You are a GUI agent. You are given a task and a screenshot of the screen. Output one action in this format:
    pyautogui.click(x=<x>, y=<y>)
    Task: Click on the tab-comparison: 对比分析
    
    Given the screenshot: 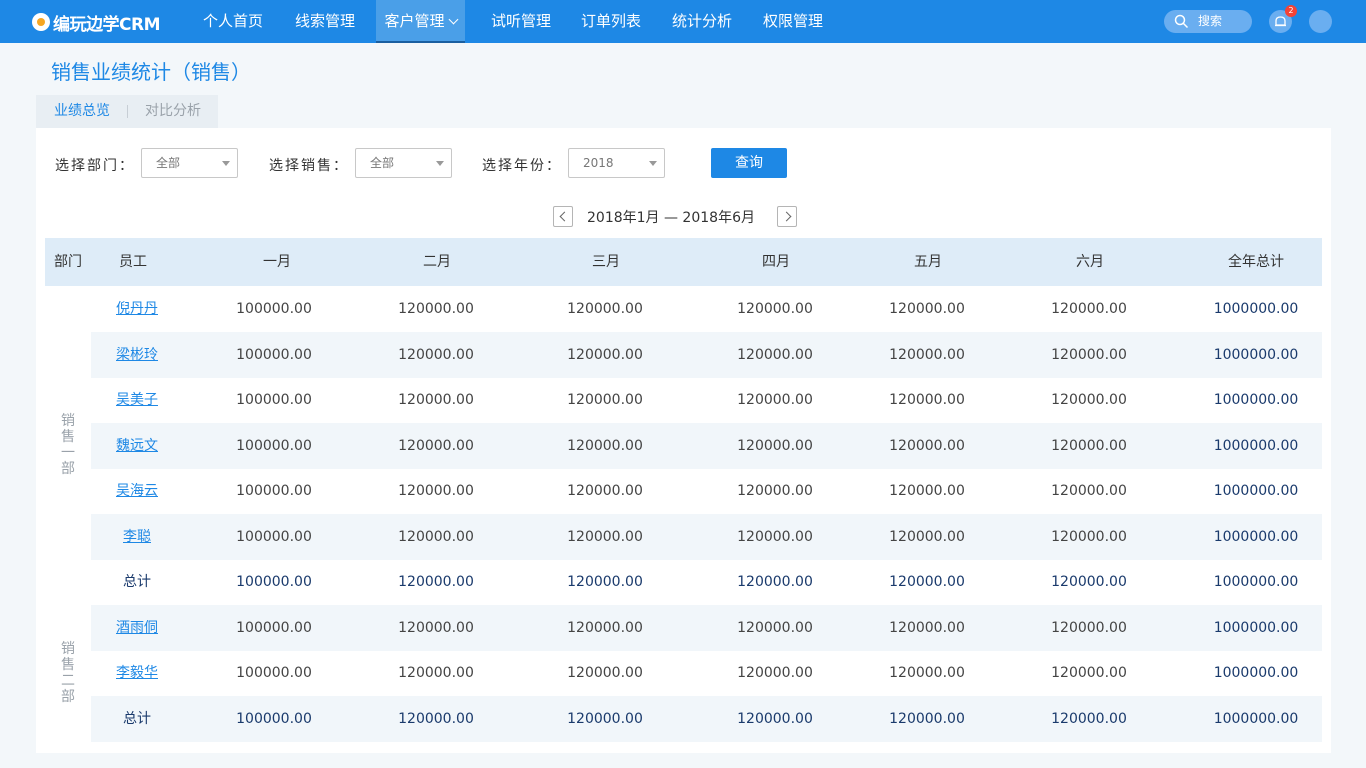 What is the action you would take?
    pyautogui.click(x=173, y=111)
    